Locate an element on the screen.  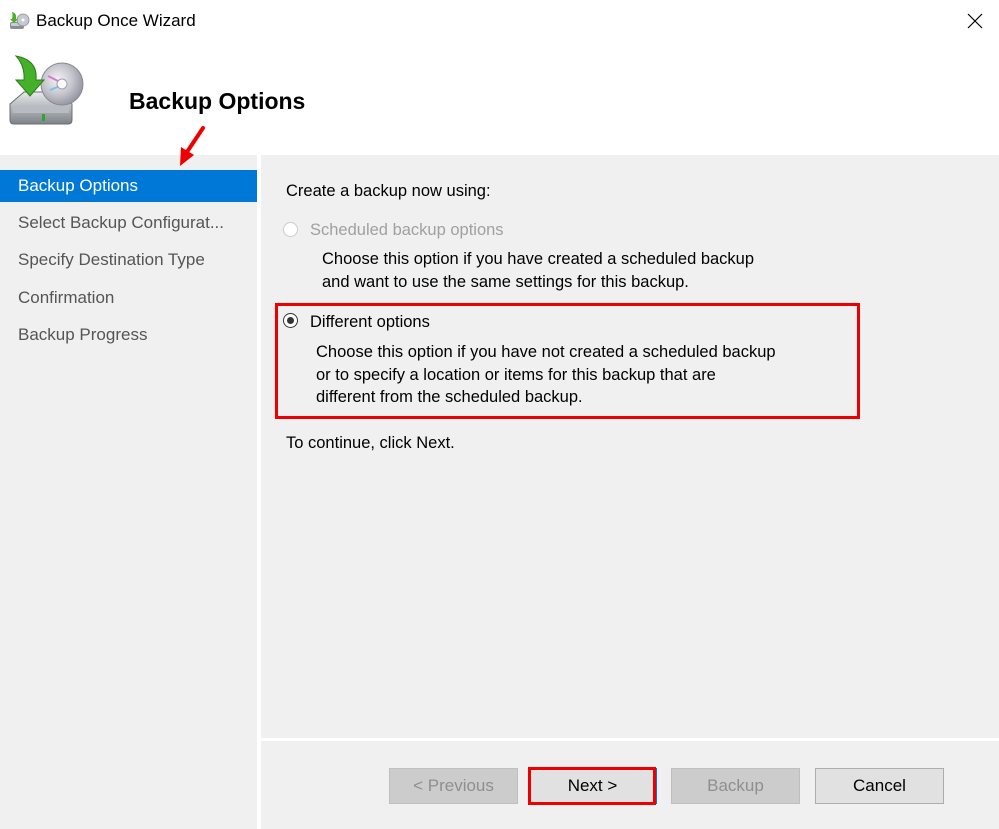
sidebar-item-confirmation: Confirmation is located at coordinates (128, 298).